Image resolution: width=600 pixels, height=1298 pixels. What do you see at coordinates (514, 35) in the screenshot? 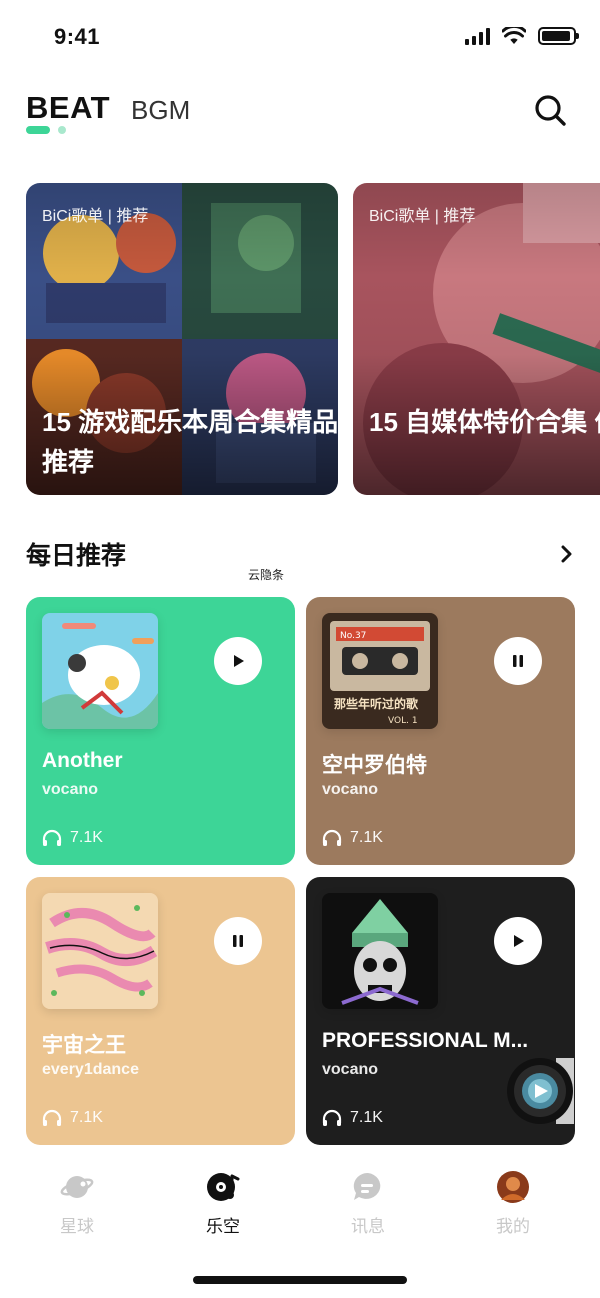
I see `wifi-icon` at bounding box center [514, 35].